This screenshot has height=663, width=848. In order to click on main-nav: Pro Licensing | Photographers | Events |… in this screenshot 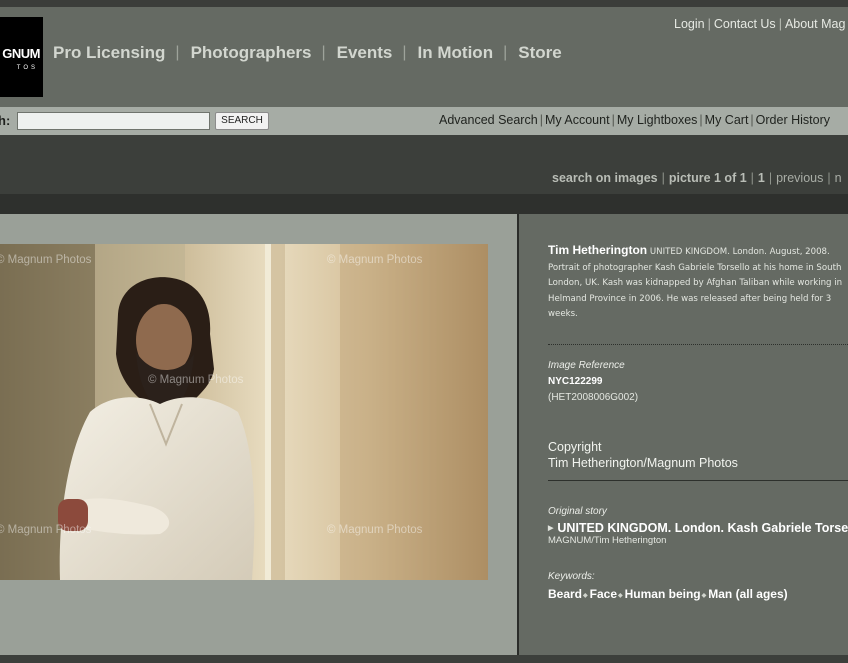, I will do `click(307, 53)`.